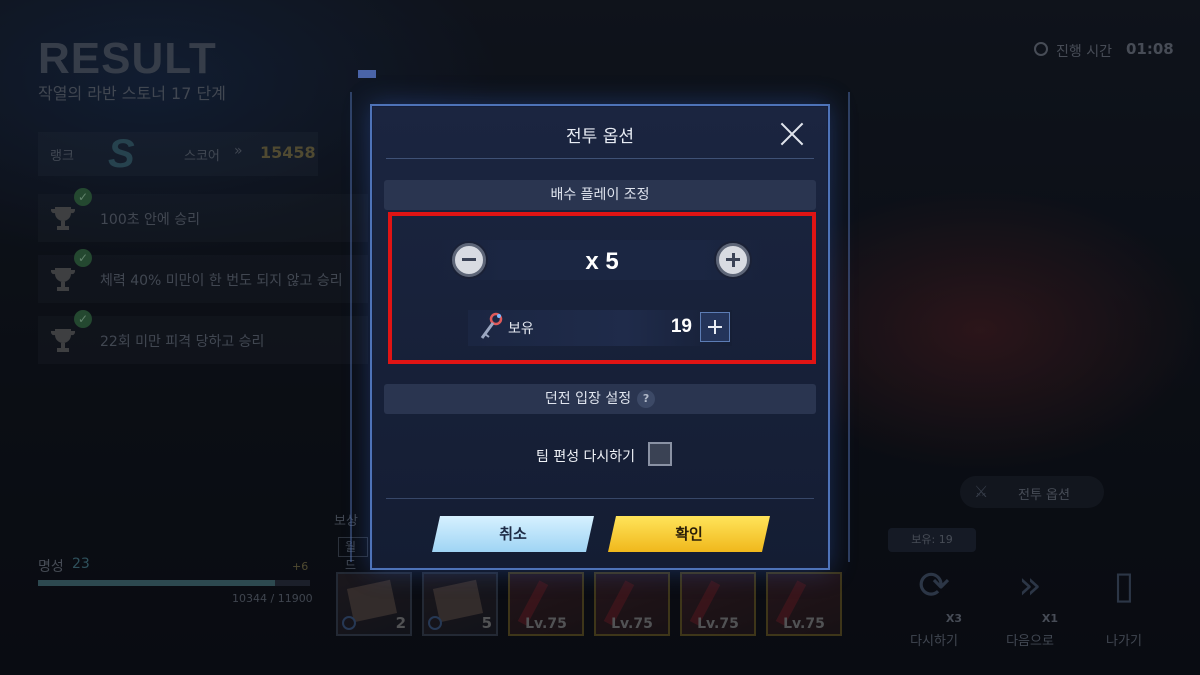  Describe the element at coordinates (600, 137) in the screenshot. I see `dialog-title: 전투 옵션` at that location.